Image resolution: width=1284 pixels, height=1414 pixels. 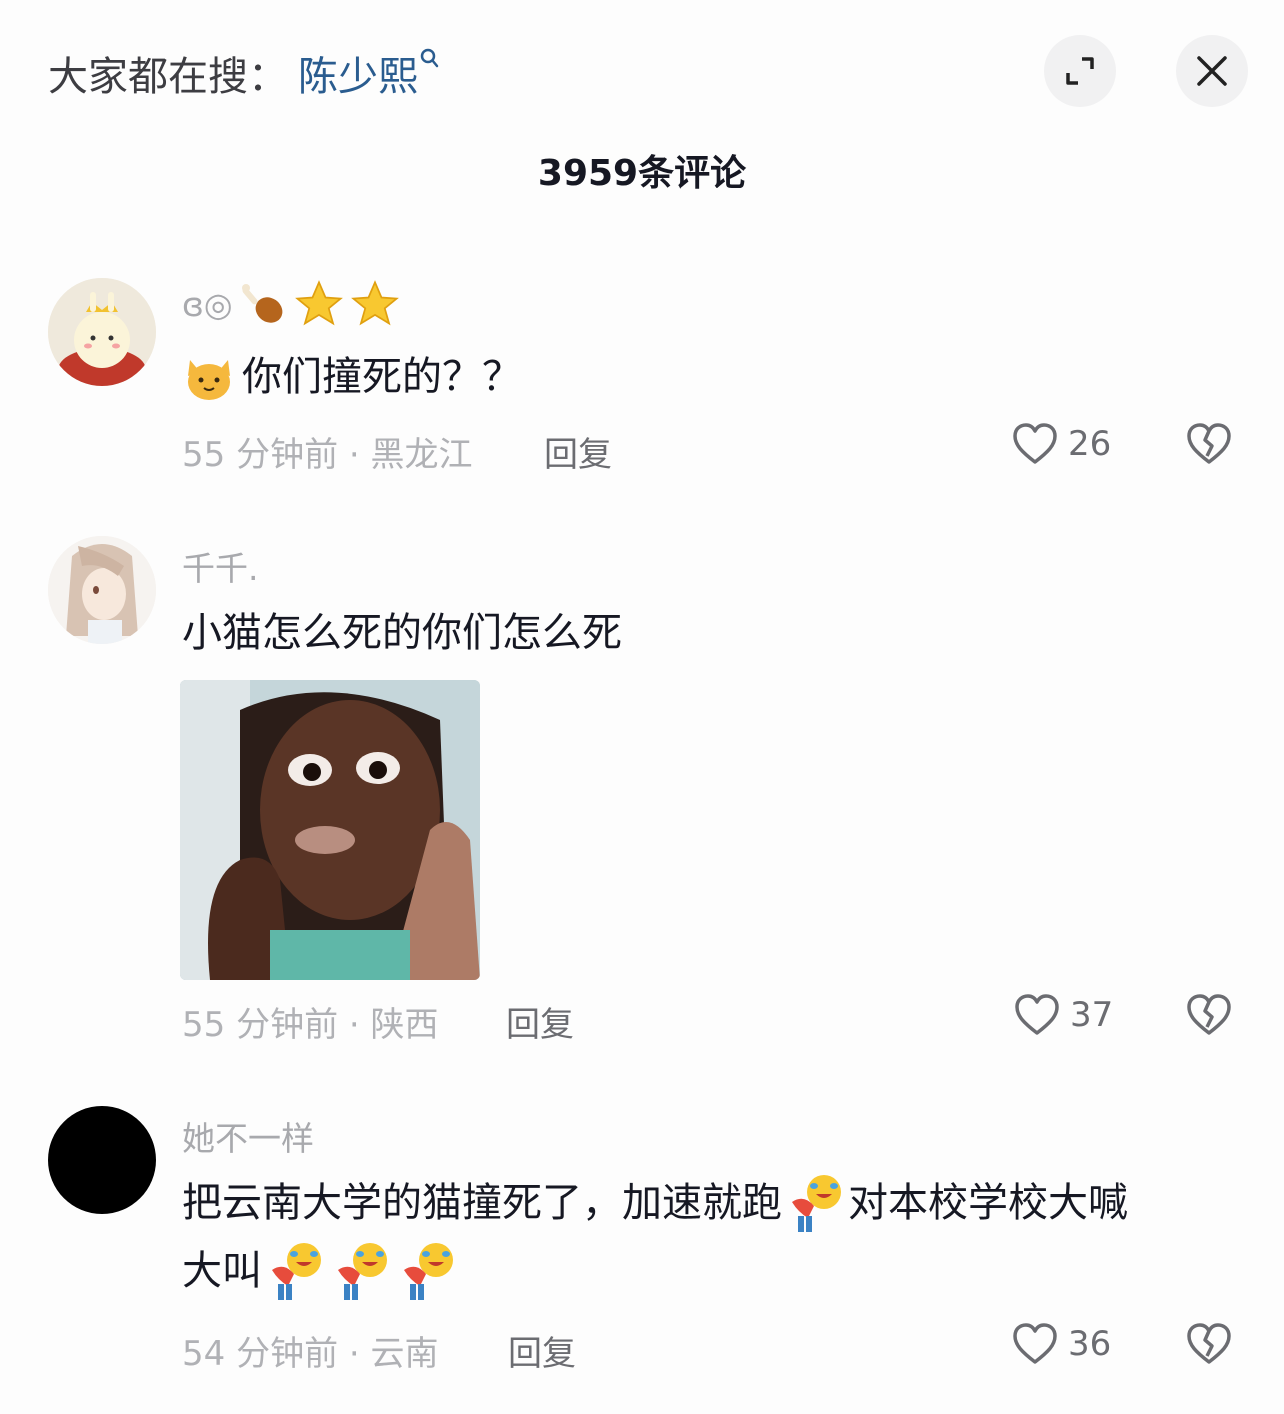 What do you see at coordinates (1061, 1344) in the screenshot?
I see `like-button: 36` at bounding box center [1061, 1344].